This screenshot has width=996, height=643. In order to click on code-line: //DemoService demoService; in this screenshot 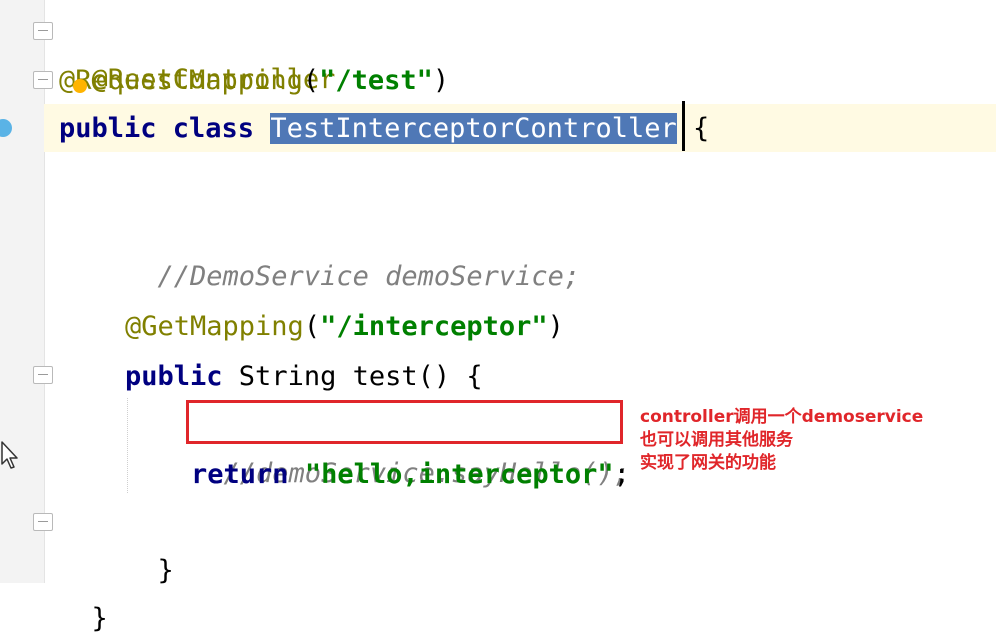, I will do `click(353, 248)`.